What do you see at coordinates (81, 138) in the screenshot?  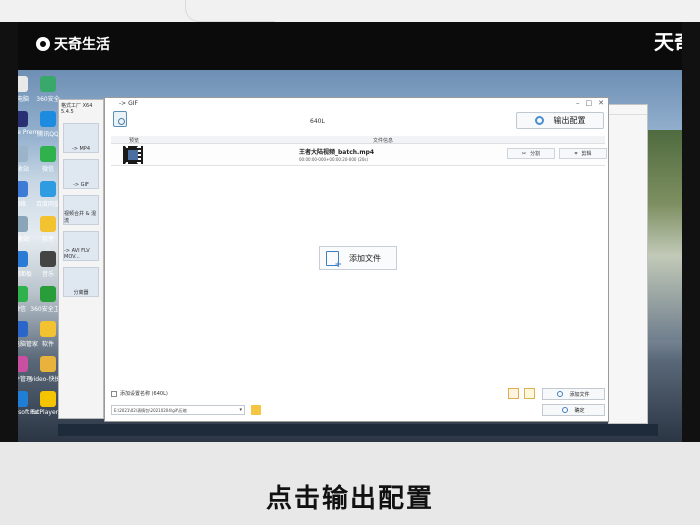 I see `sidebar-item-mp4: -> MP4` at bounding box center [81, 138].